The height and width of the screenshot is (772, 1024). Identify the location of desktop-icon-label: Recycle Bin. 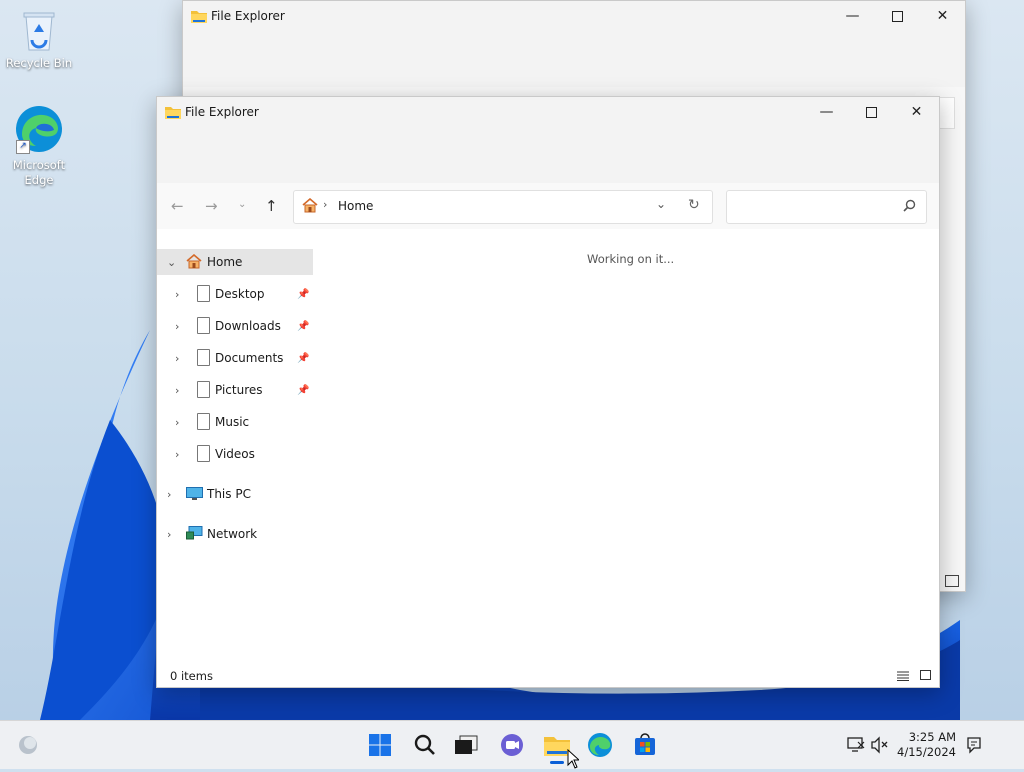
(39, 63).